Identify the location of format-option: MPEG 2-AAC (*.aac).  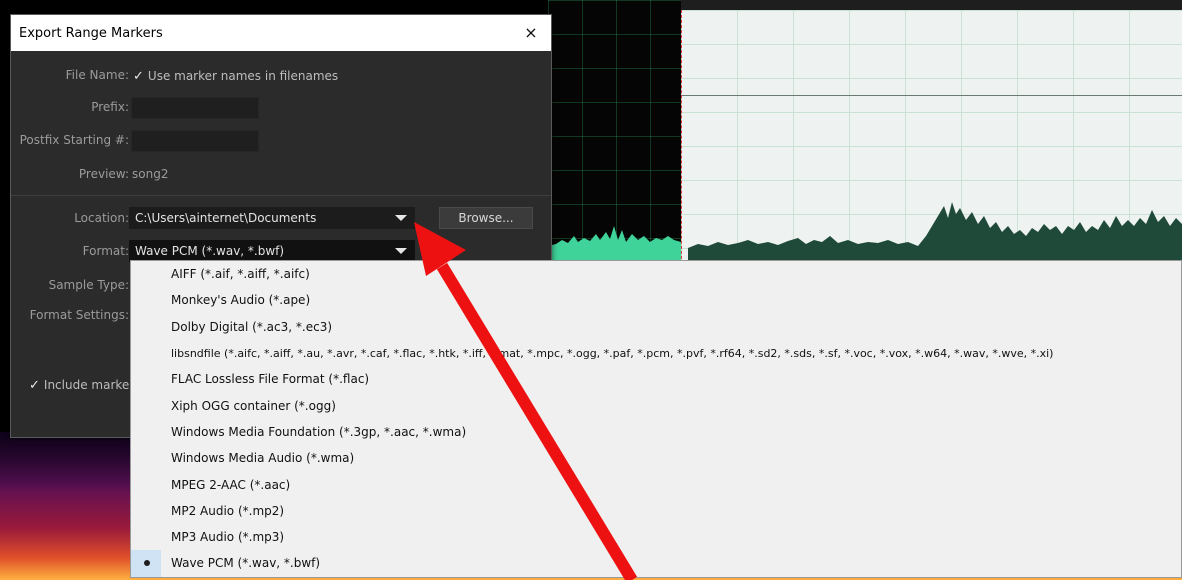
(656, 484).